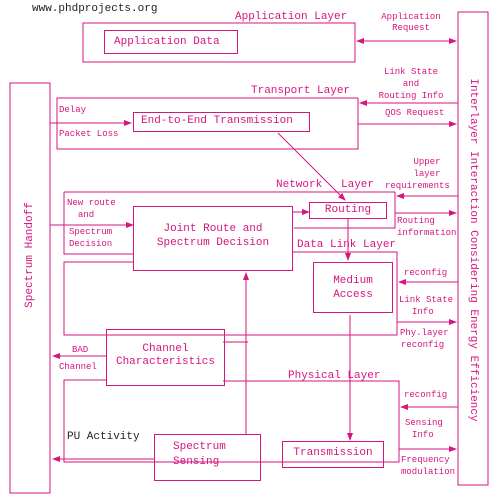 The image size is (500, 500). I want to click on sensing-info-label-2: Info, so click(423, 435).